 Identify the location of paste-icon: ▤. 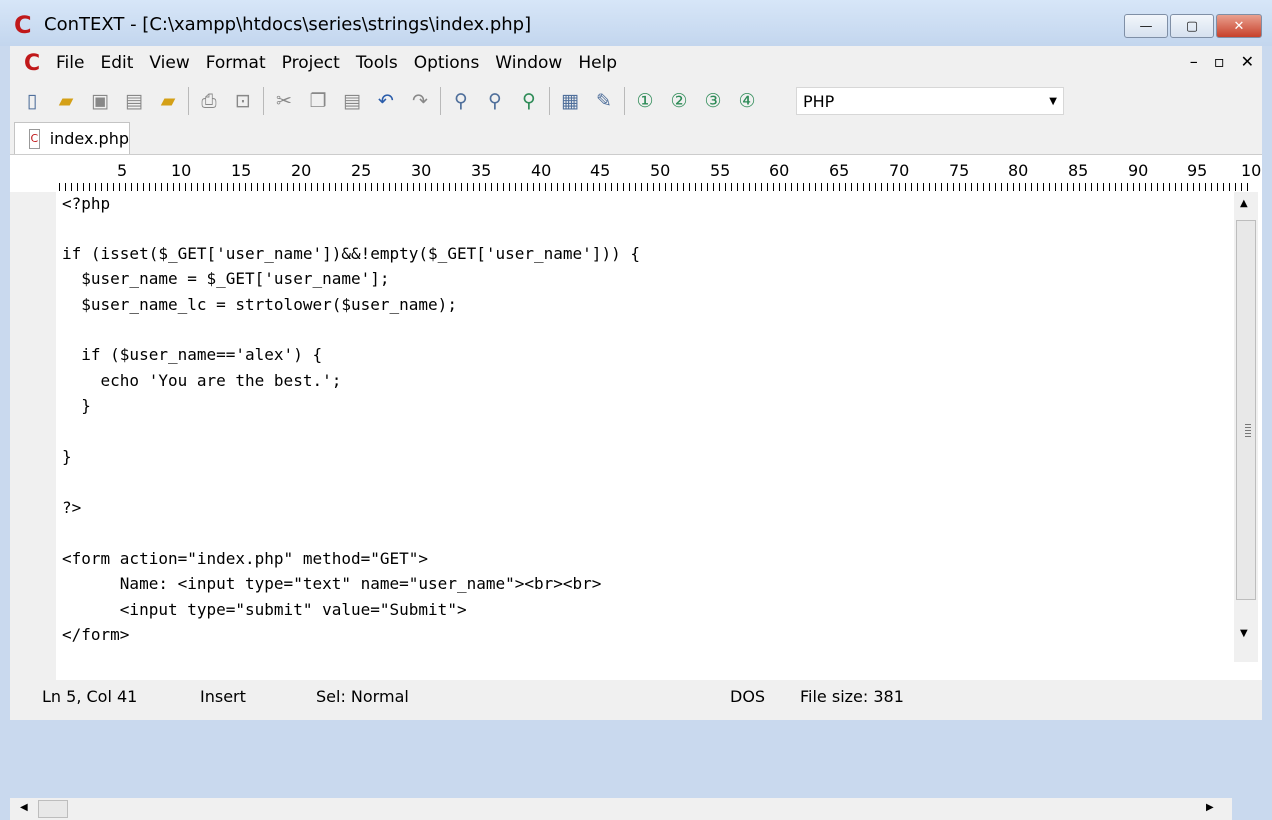
(352, 101).